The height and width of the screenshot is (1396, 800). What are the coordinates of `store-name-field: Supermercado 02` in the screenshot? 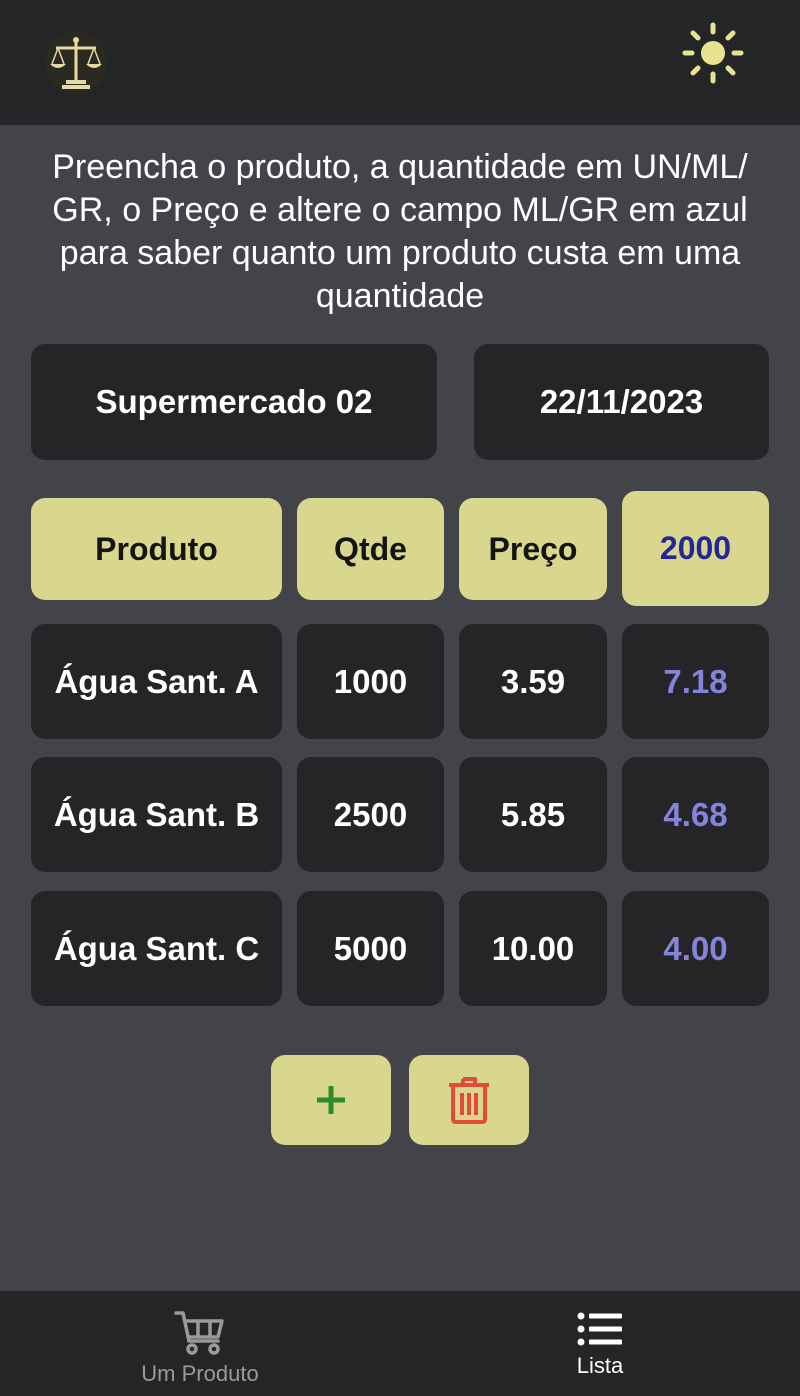 It's located at (234, 402).